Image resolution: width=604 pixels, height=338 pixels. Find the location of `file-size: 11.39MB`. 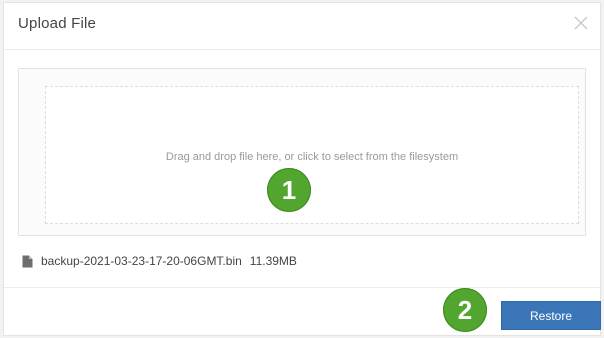

file-size: 11.39MB is located at coordinates (273, 261).